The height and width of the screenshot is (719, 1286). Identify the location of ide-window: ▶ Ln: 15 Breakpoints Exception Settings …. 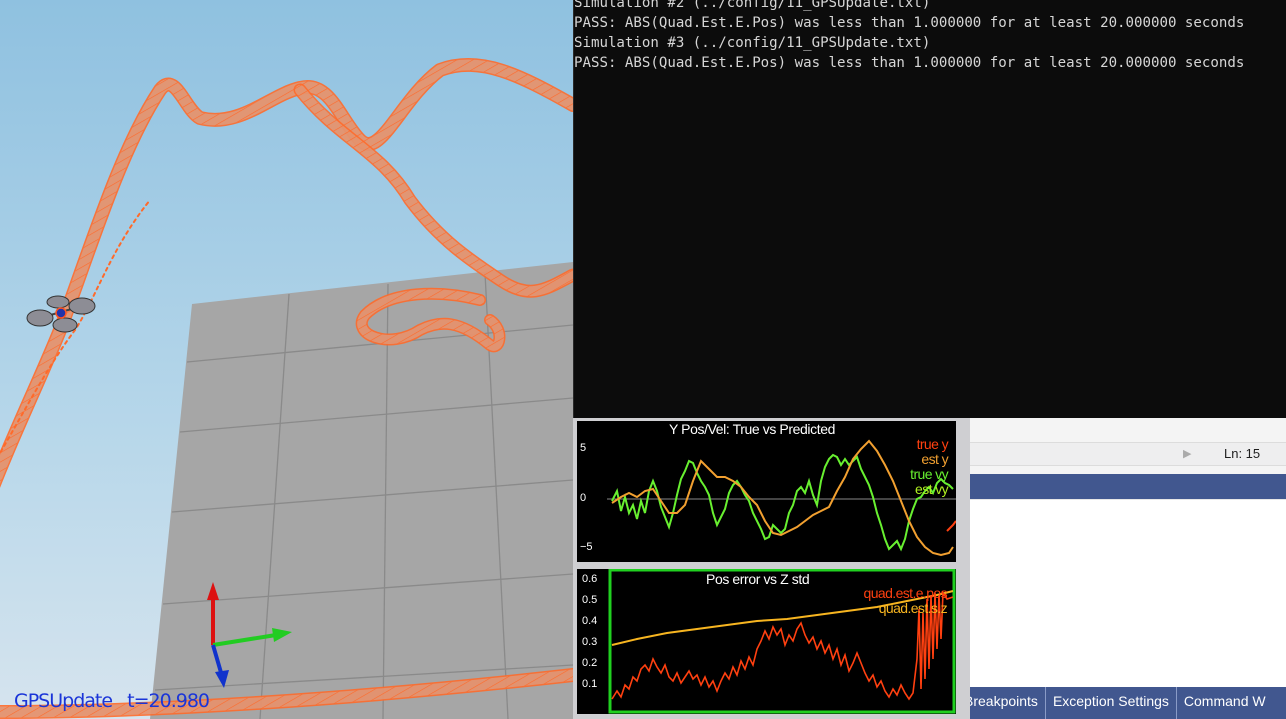
(1121, 568).